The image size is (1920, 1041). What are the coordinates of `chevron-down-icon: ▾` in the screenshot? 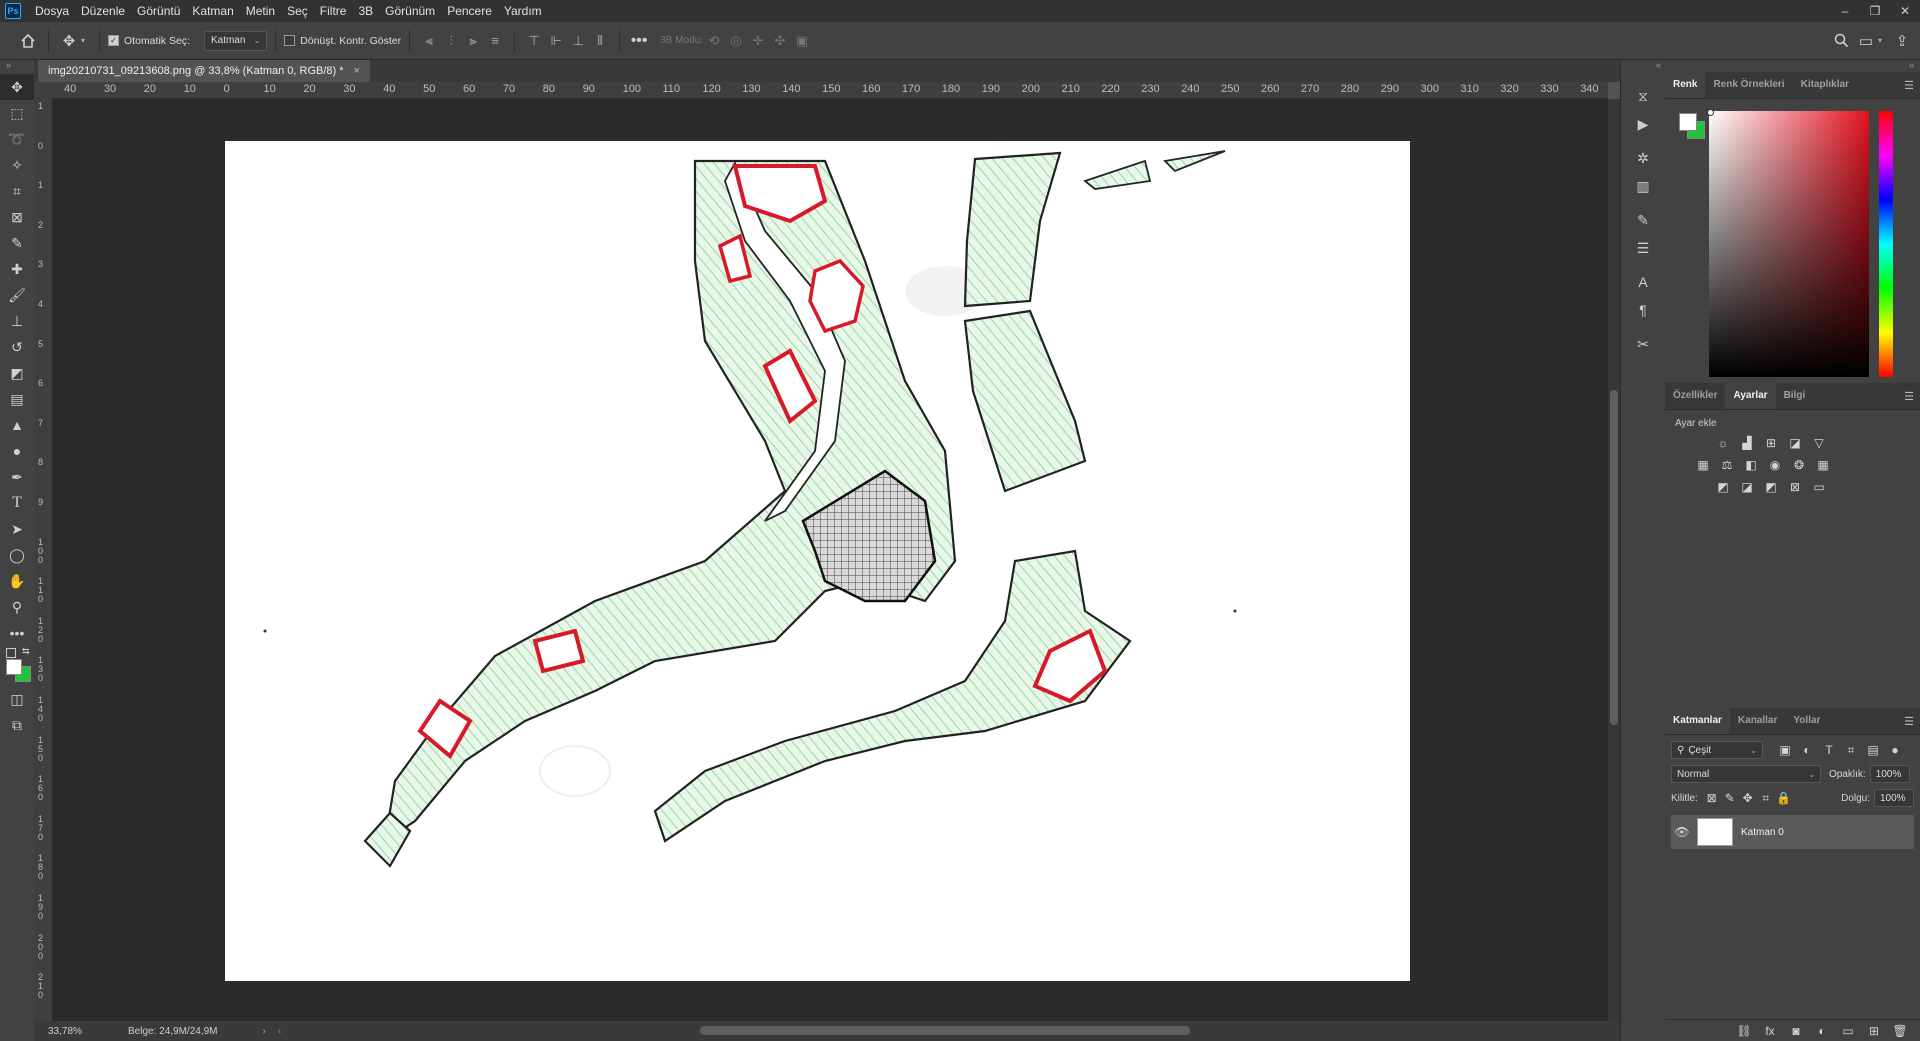 It's located at (1880, 40).